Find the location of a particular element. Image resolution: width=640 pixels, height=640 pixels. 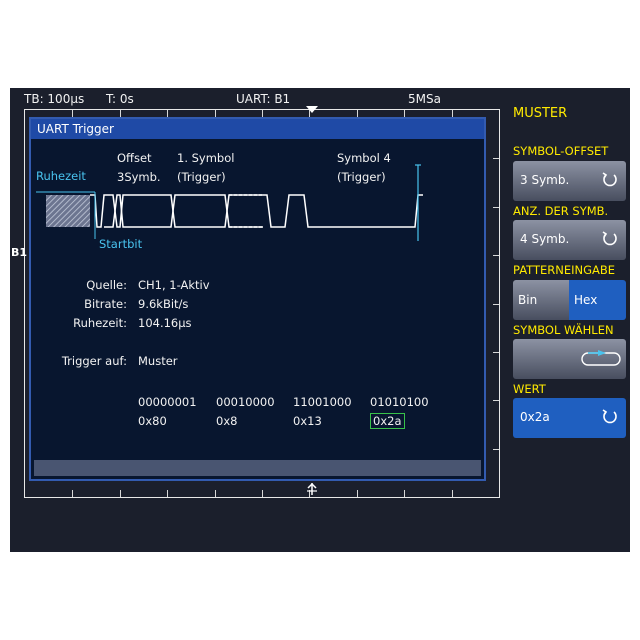

uart-frame-diagram is located at coordinates (229, 202).